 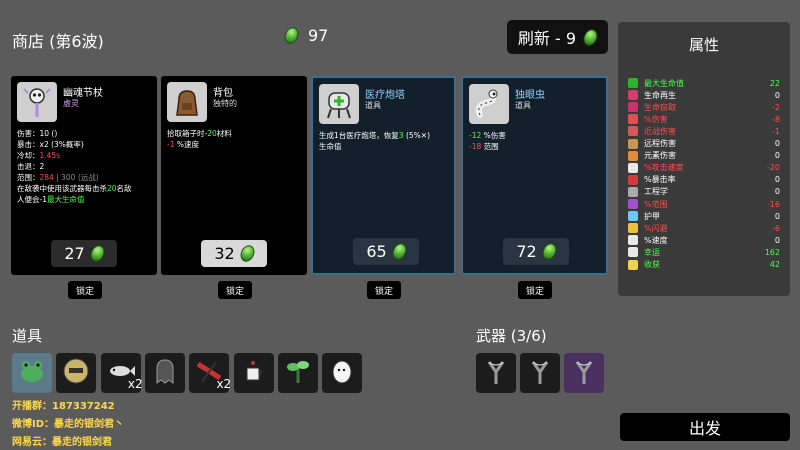 What do you see at coordinates (772, 252) in the screenshot?
I see `attribute-value: 162` at bounding box center [772, 252].